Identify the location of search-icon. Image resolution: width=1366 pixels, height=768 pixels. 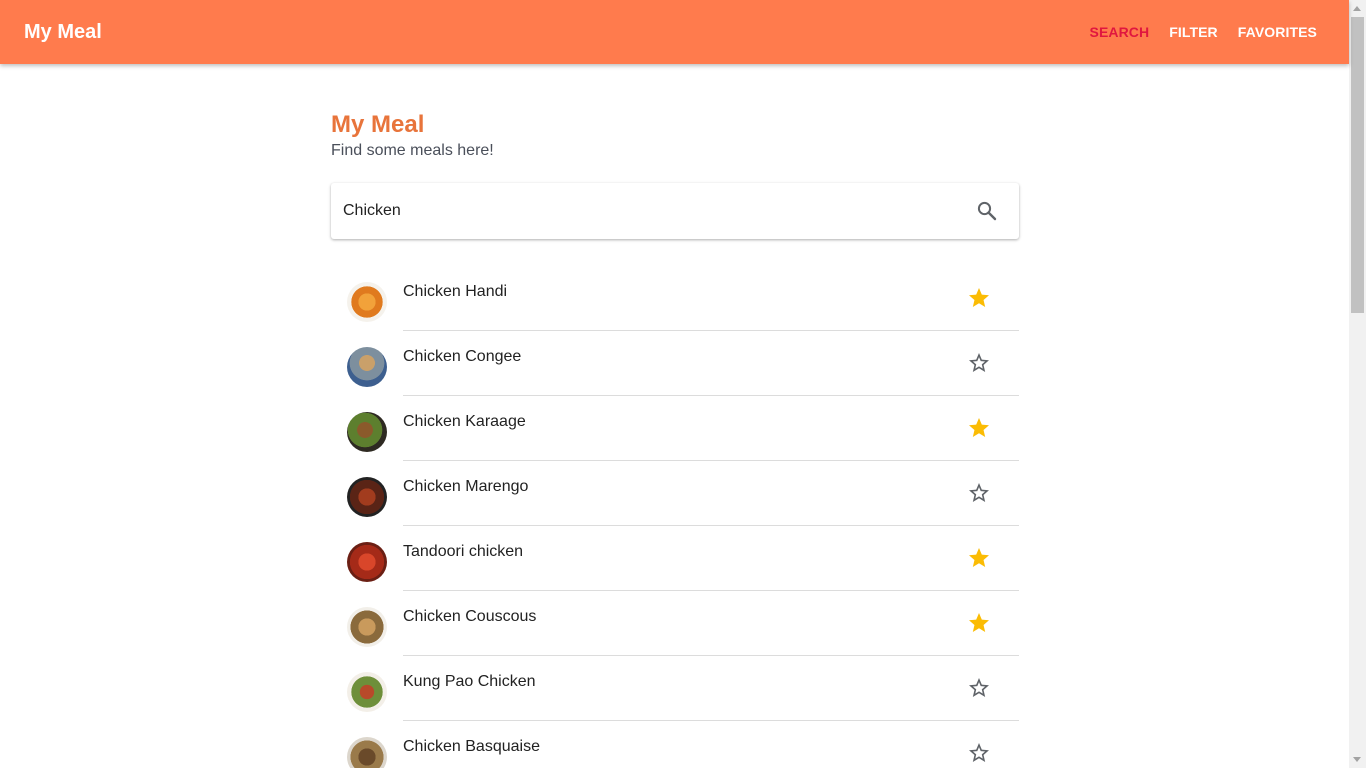
(987, 211).